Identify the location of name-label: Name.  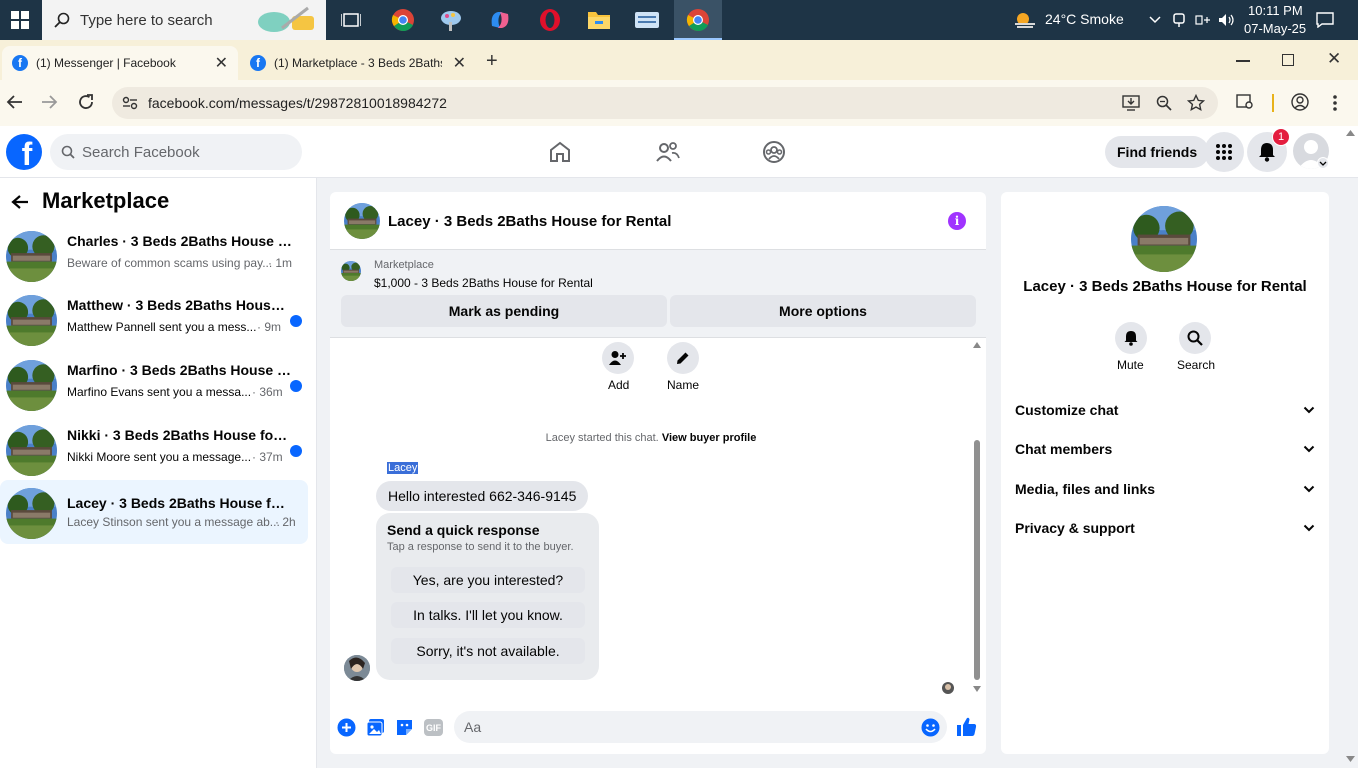
(683, 385).